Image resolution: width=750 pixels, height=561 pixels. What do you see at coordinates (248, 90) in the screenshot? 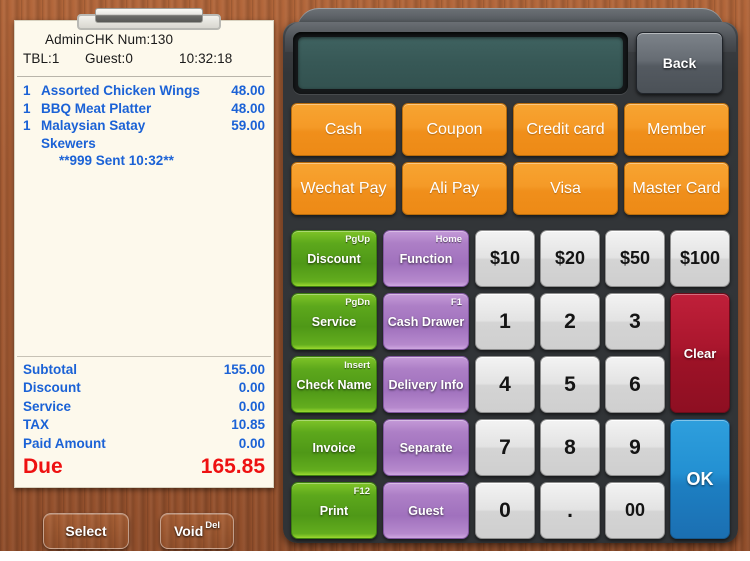
I see `item-amount: 48.00` at bounding box center [248, 90].